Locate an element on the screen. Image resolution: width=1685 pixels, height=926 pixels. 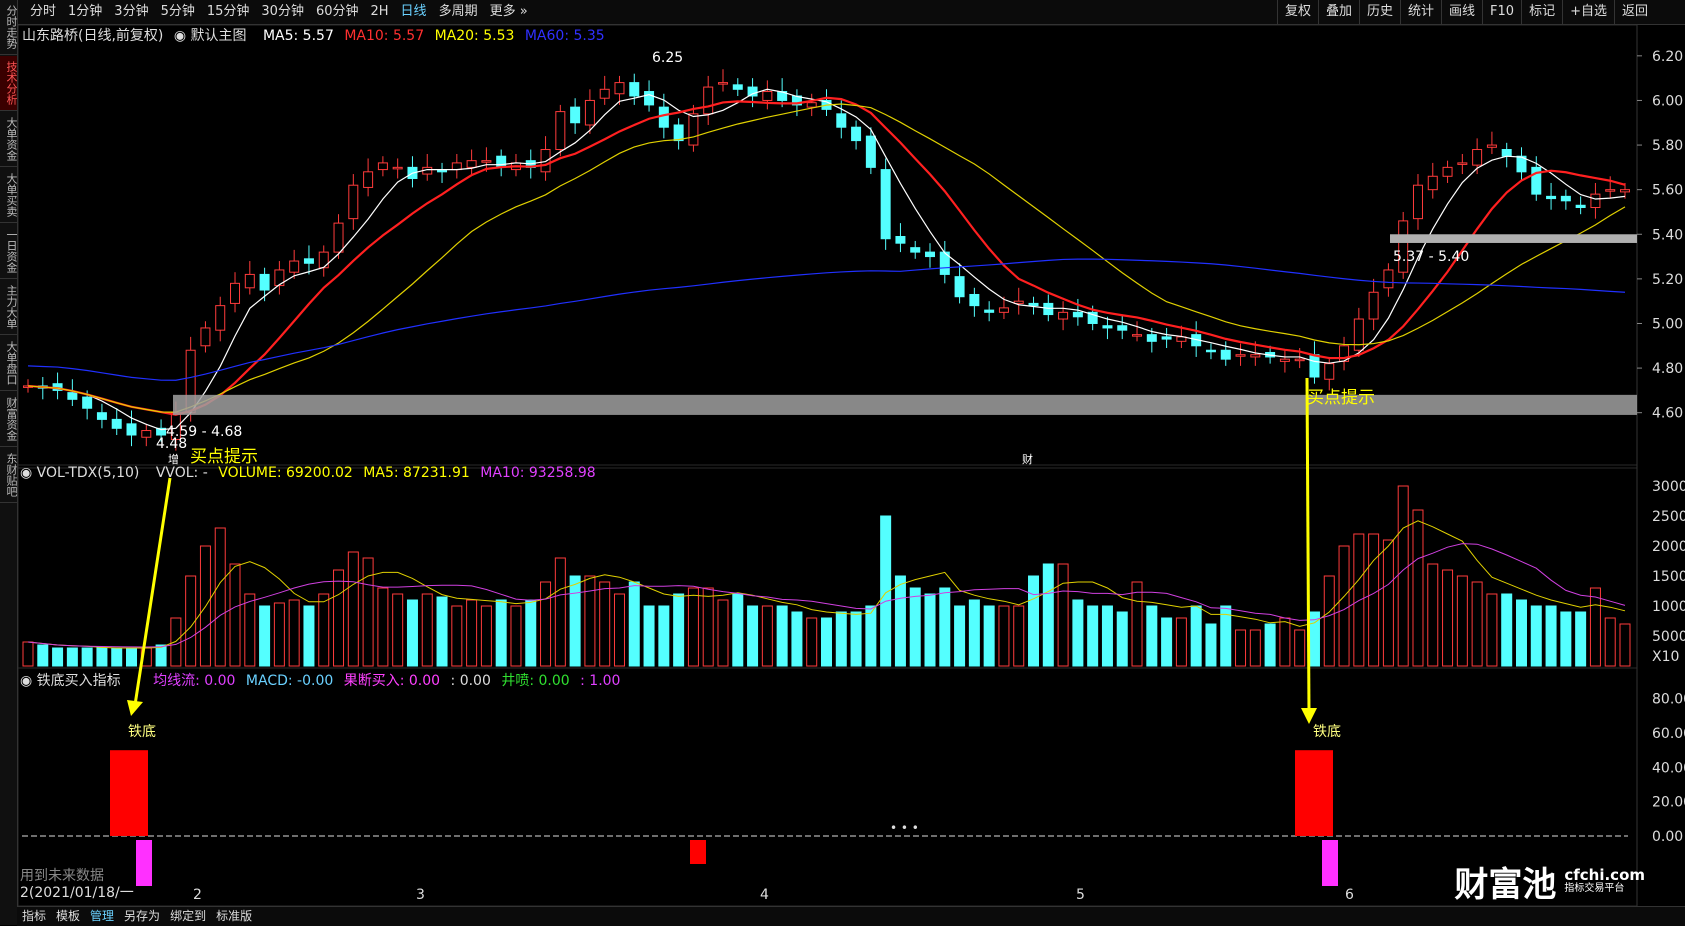
tool-button-8: 返回 is located at coordinates (1634, 12).